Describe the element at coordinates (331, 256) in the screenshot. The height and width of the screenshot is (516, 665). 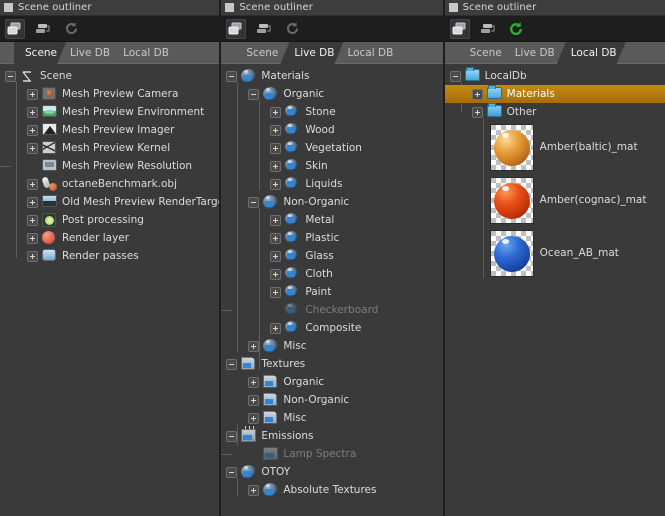
I see `tree-item-glass: Glass` at that location.